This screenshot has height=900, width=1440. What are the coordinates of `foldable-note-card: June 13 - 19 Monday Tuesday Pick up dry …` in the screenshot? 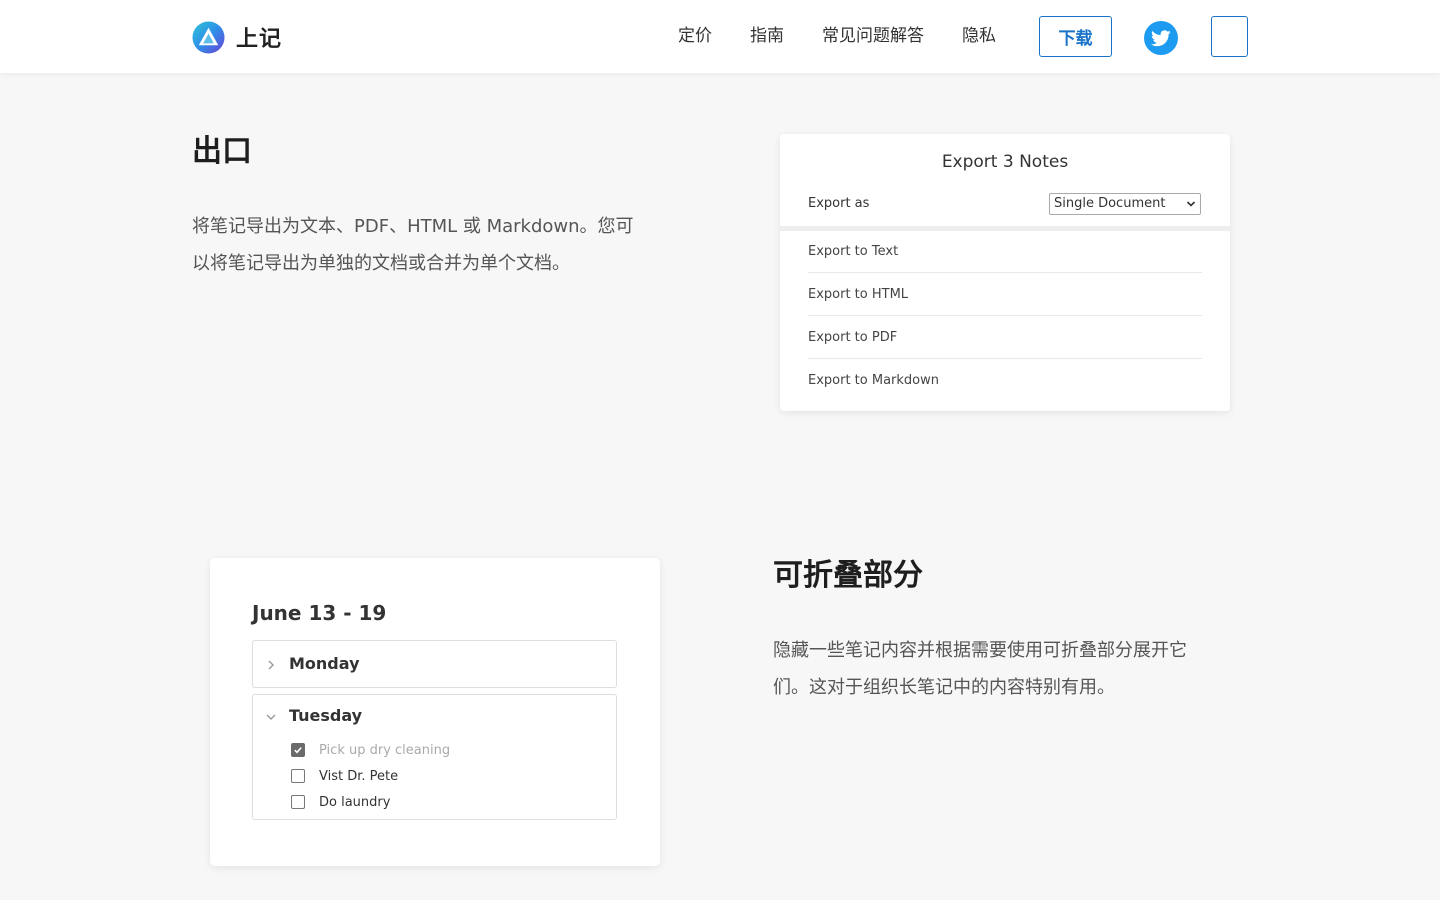 It's located at (435, 712).